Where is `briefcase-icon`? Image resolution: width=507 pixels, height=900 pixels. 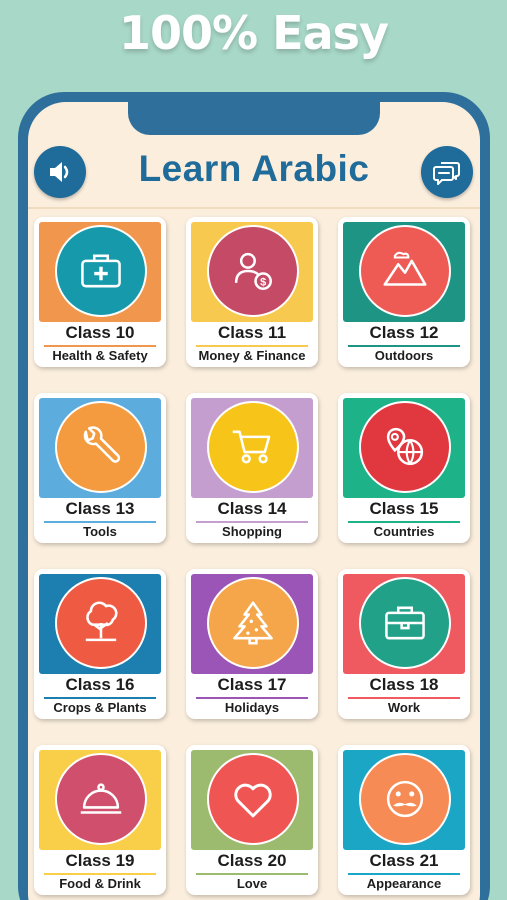 briefcase-icon is located at coordinates (405, 623).